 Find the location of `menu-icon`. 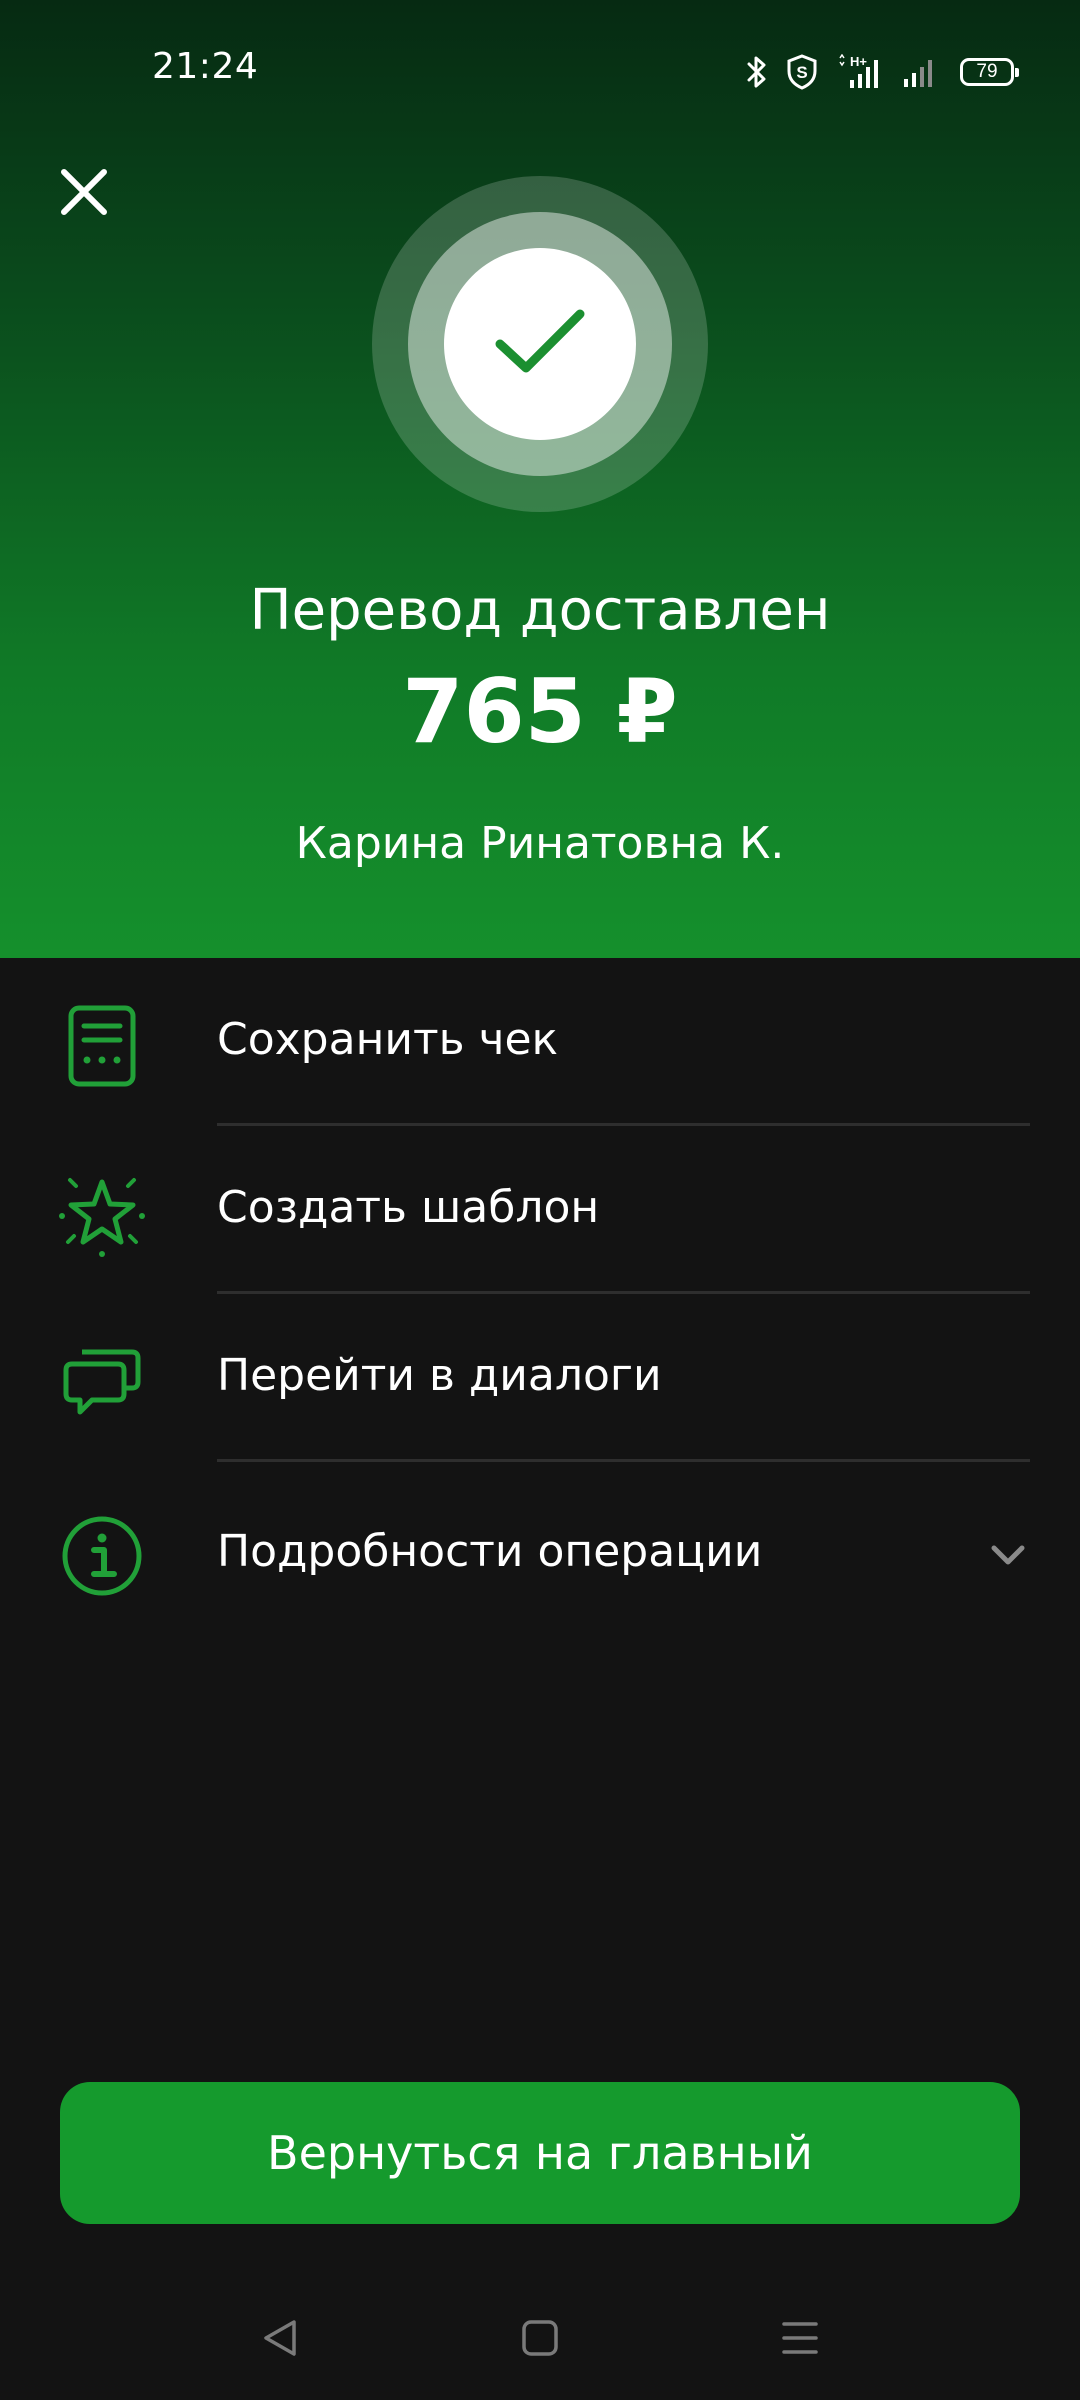

menu-icon is located at coordinates (800, 2338).